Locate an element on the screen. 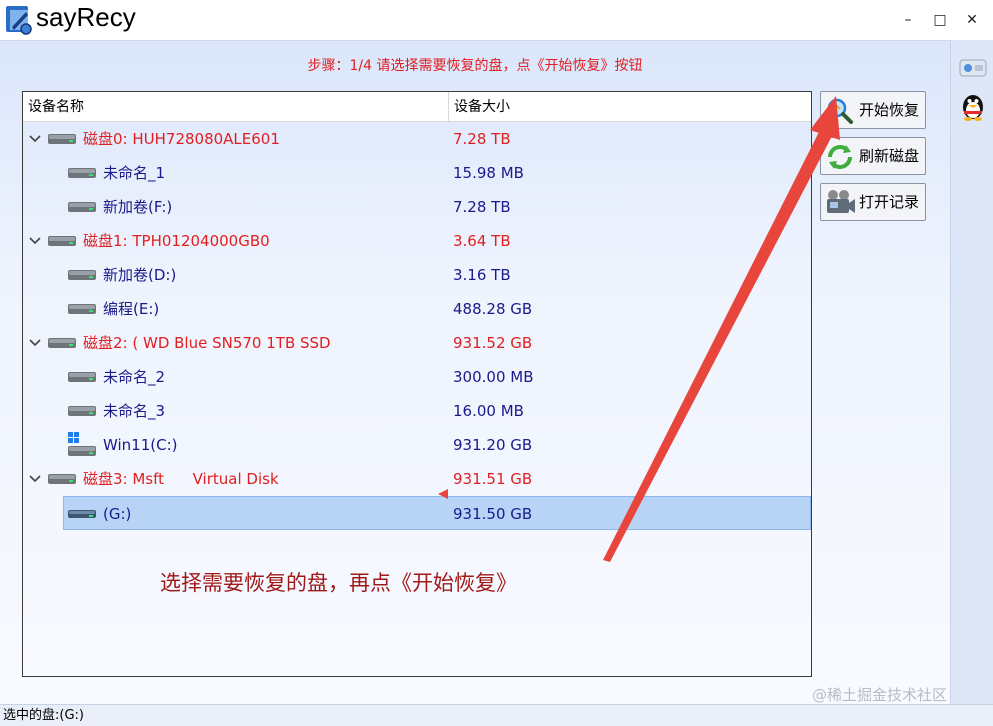 This screenshot has width=993, height=726. tree-row-size: 931.51 GB is located at coordinates (493, 479).